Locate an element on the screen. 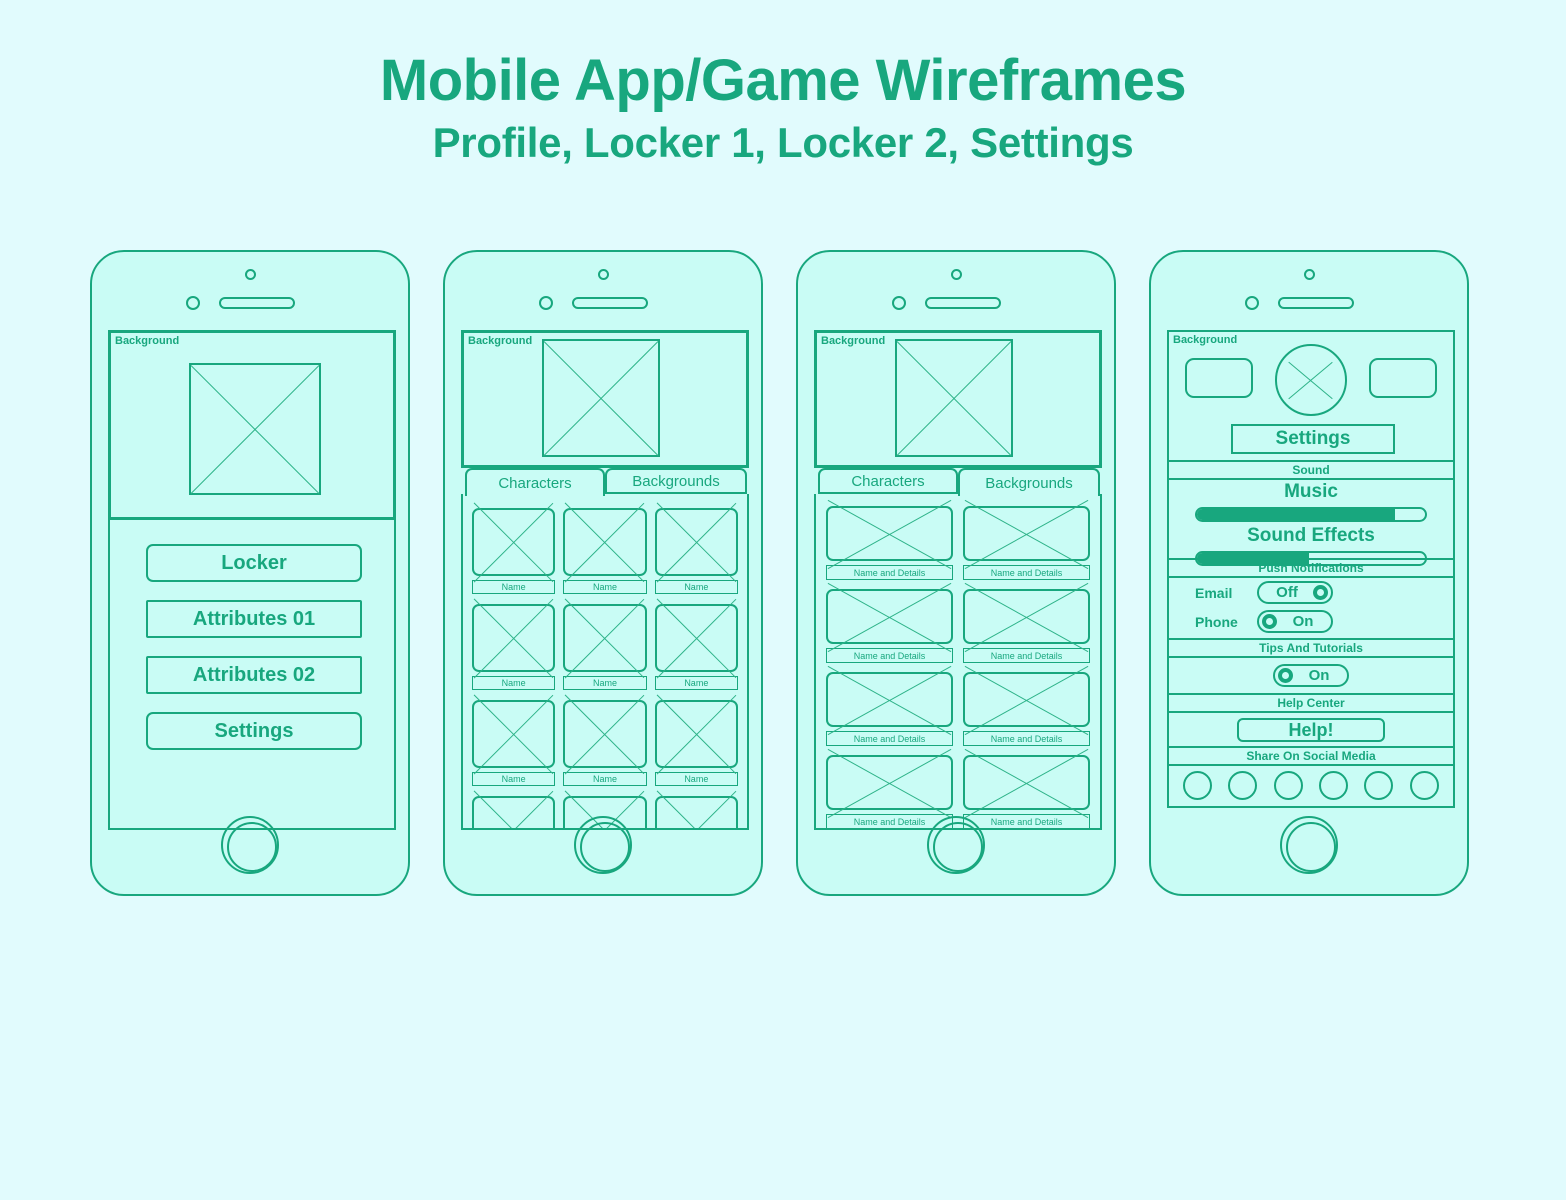 This screenshot has width=1566, height=1200. settings-title: Settings is located at coordinates (1313, 439).